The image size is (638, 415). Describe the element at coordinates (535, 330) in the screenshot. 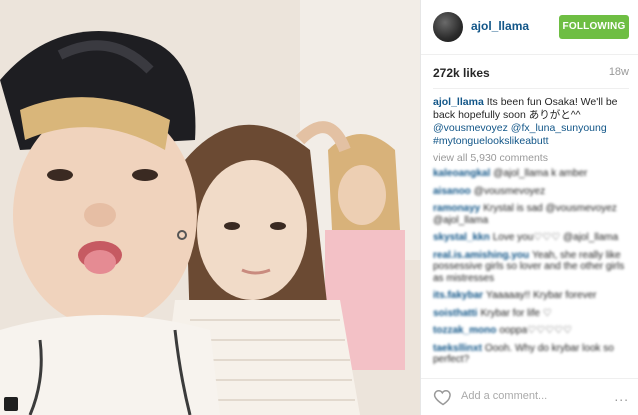

I see `comment-text: ooppa♡♡♡♡♡` at that location.